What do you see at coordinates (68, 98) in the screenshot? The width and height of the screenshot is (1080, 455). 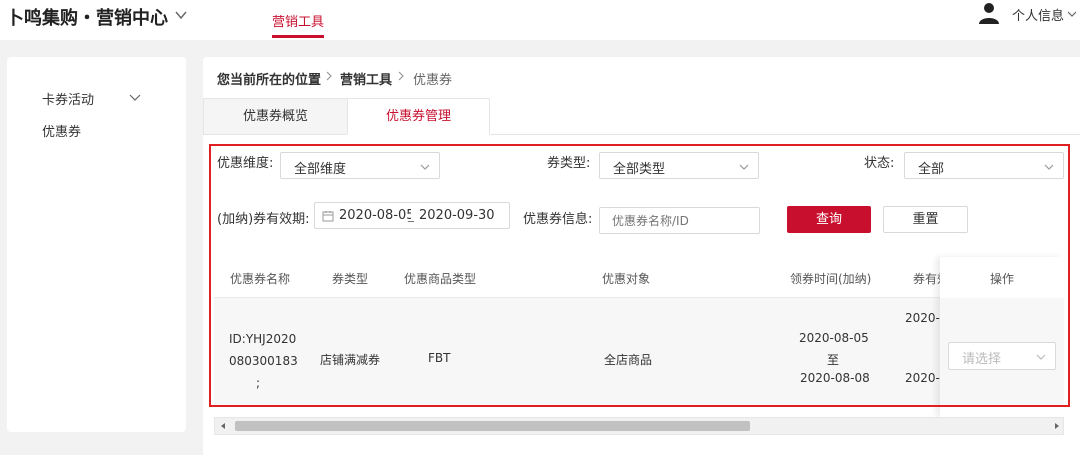 I see `sidebar-item-card-activity: 卡券活动` at bounding box center [68, 98].